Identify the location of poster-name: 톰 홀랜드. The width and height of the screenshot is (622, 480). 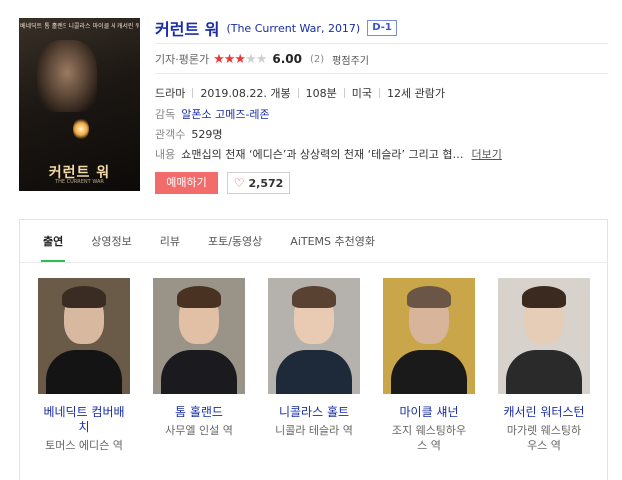
(55, 26).